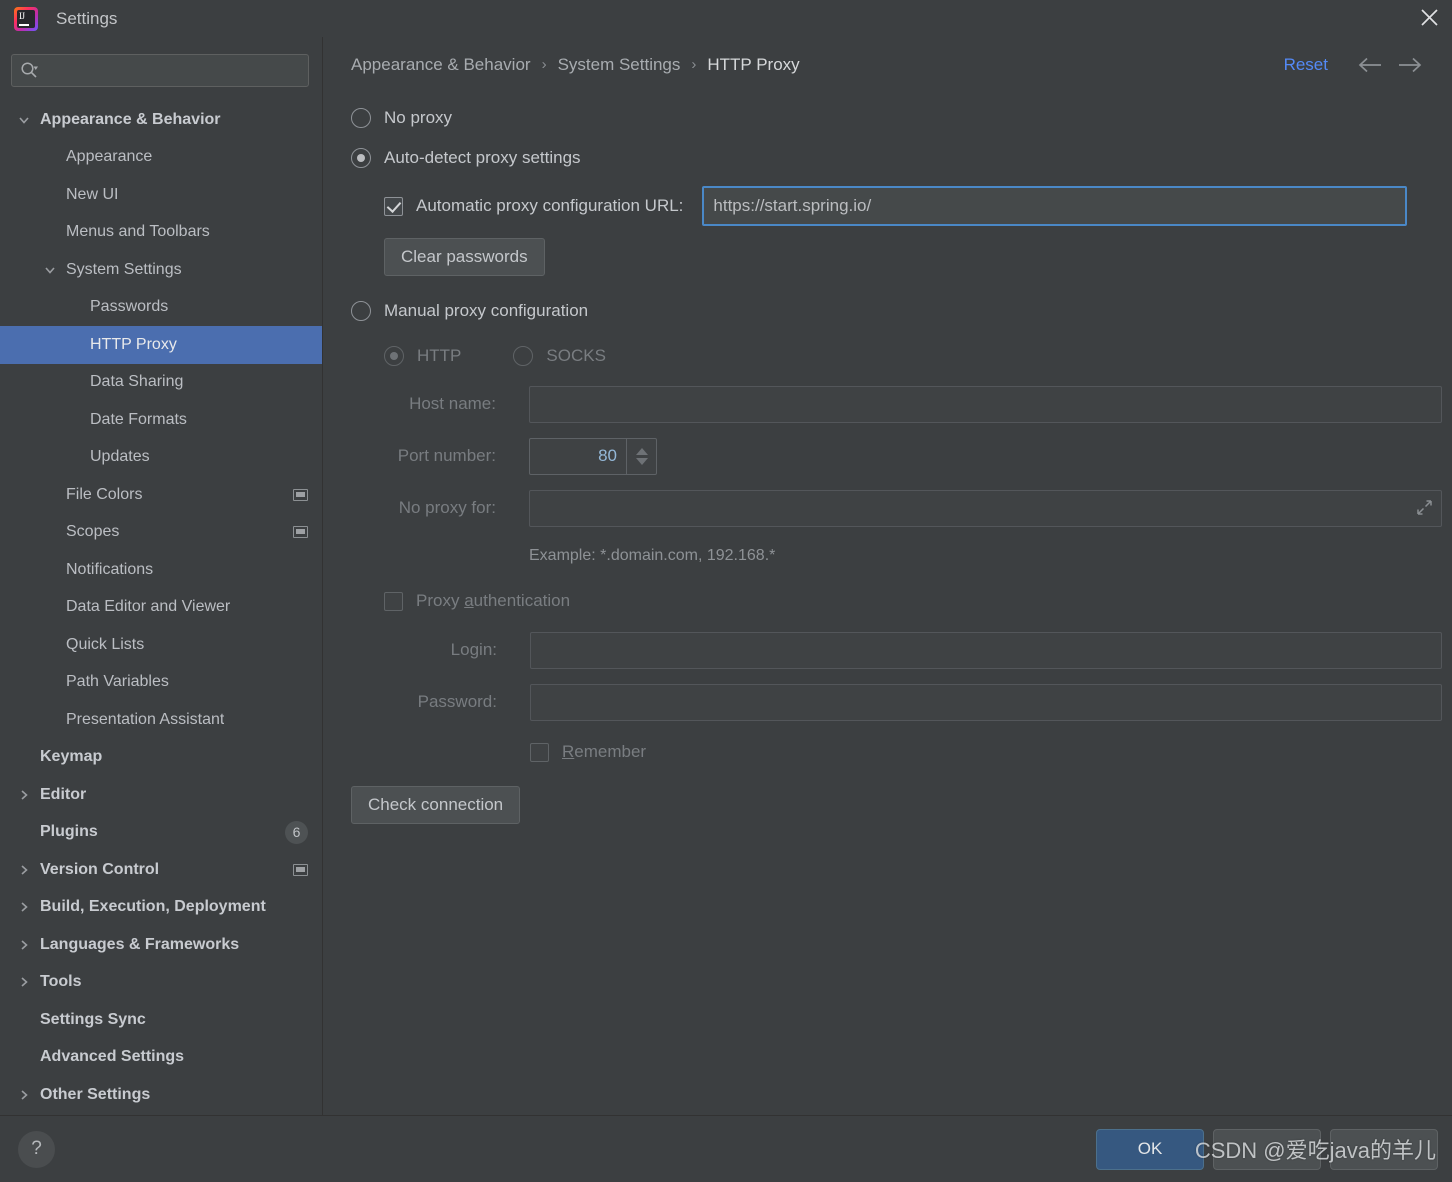 Image resolution: width=1452 pixels, height=1182 pixels. Describe the element at coordinates (440, 600) in the screenshot. I see `proxy-auth-label-pre: Proxy` at that location.